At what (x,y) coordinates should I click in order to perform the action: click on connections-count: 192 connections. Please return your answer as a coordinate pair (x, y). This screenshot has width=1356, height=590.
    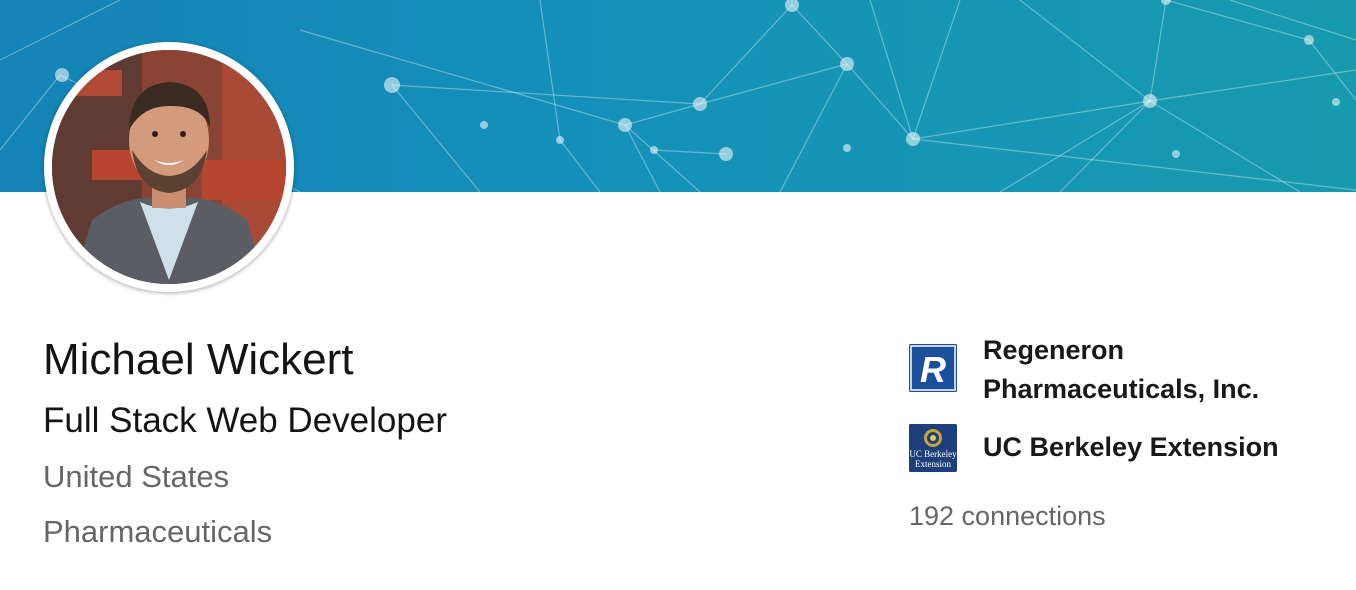
    Looking at the image, I should click on (1007, 516).